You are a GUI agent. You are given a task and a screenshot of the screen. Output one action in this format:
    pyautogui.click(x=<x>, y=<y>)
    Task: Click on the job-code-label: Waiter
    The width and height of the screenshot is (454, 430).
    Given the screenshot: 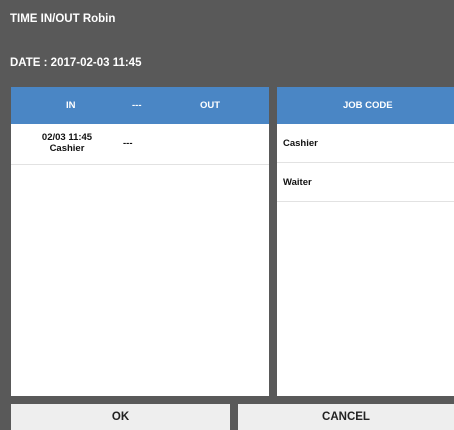 What is the action you would take?
    pyautogui.click(x=297, y=182)
    